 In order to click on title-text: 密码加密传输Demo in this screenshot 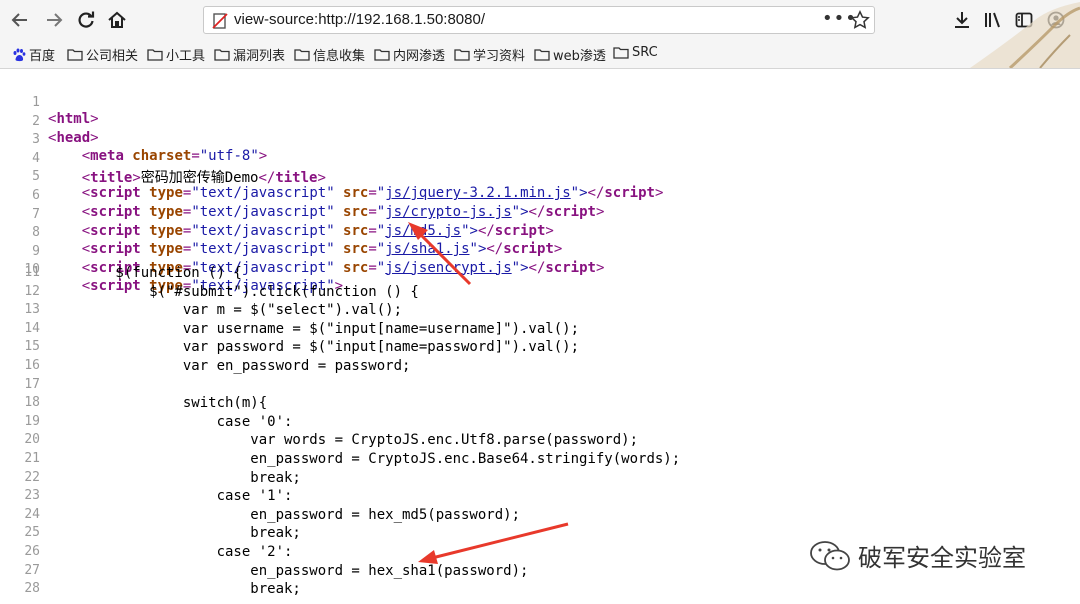, I will do `click(199, 177)`.